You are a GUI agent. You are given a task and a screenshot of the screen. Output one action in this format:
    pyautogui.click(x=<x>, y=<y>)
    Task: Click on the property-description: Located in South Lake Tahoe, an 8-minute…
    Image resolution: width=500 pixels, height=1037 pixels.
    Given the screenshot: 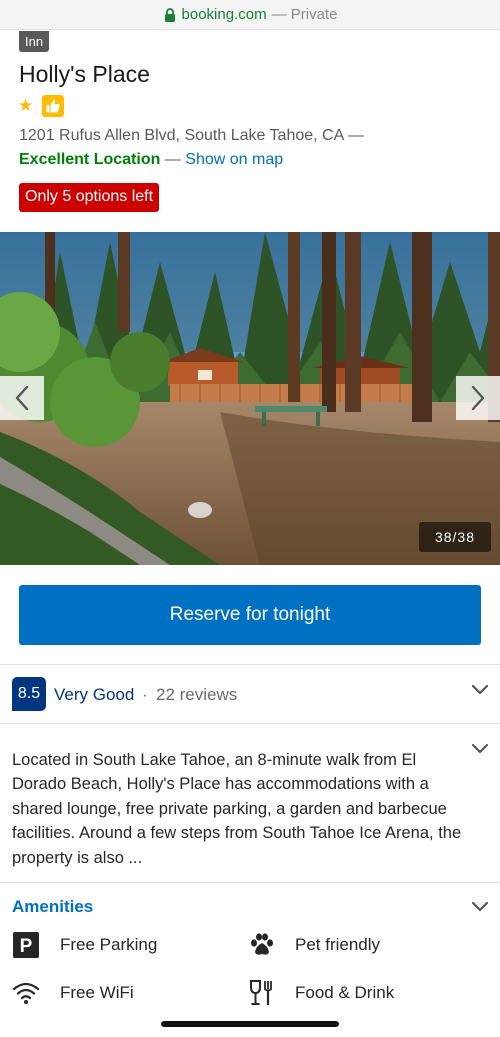 What is the action you would take?
    pyautogui.click(x=237, y=809)
    